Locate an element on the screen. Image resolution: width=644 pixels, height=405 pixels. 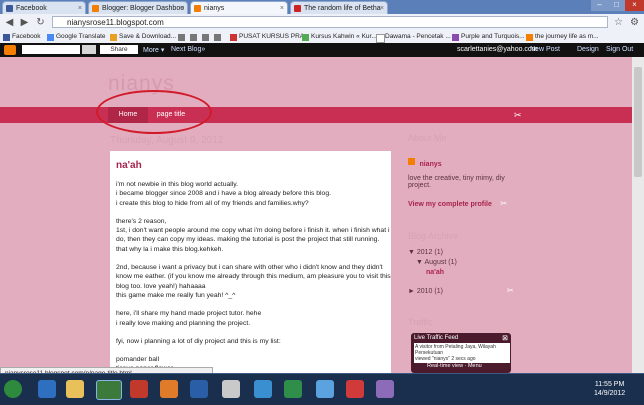
acrobat-icon is located at coordinates (355, 389).